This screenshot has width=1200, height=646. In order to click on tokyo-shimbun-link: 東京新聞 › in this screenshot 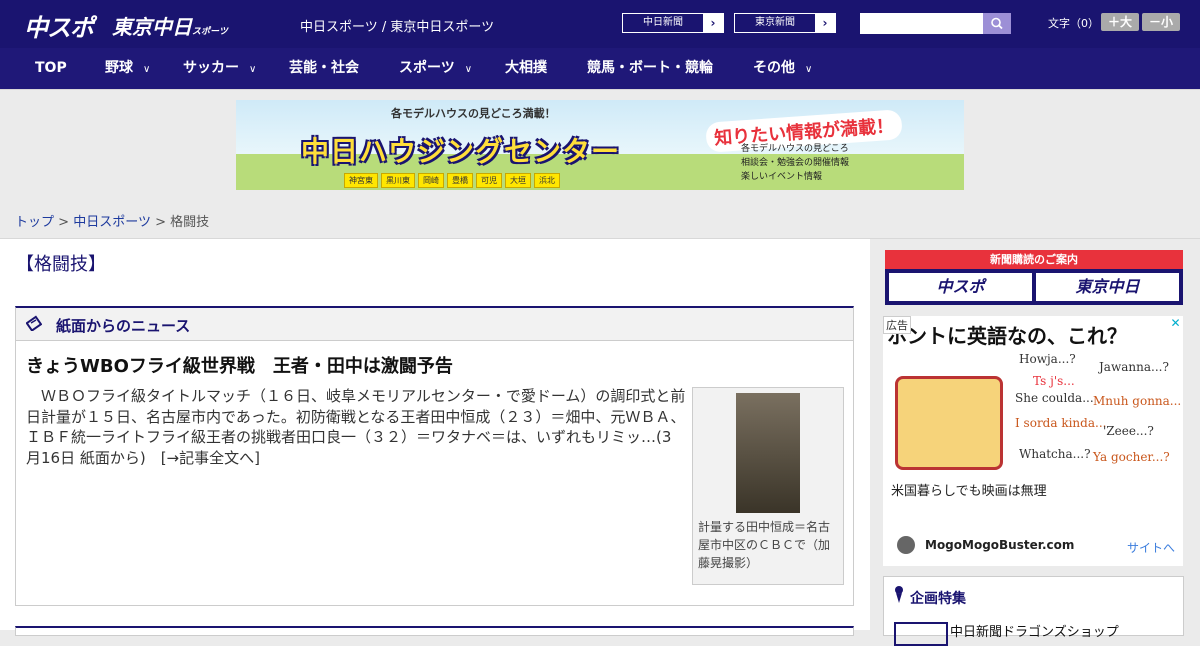, I will do `click(785, 23)`.